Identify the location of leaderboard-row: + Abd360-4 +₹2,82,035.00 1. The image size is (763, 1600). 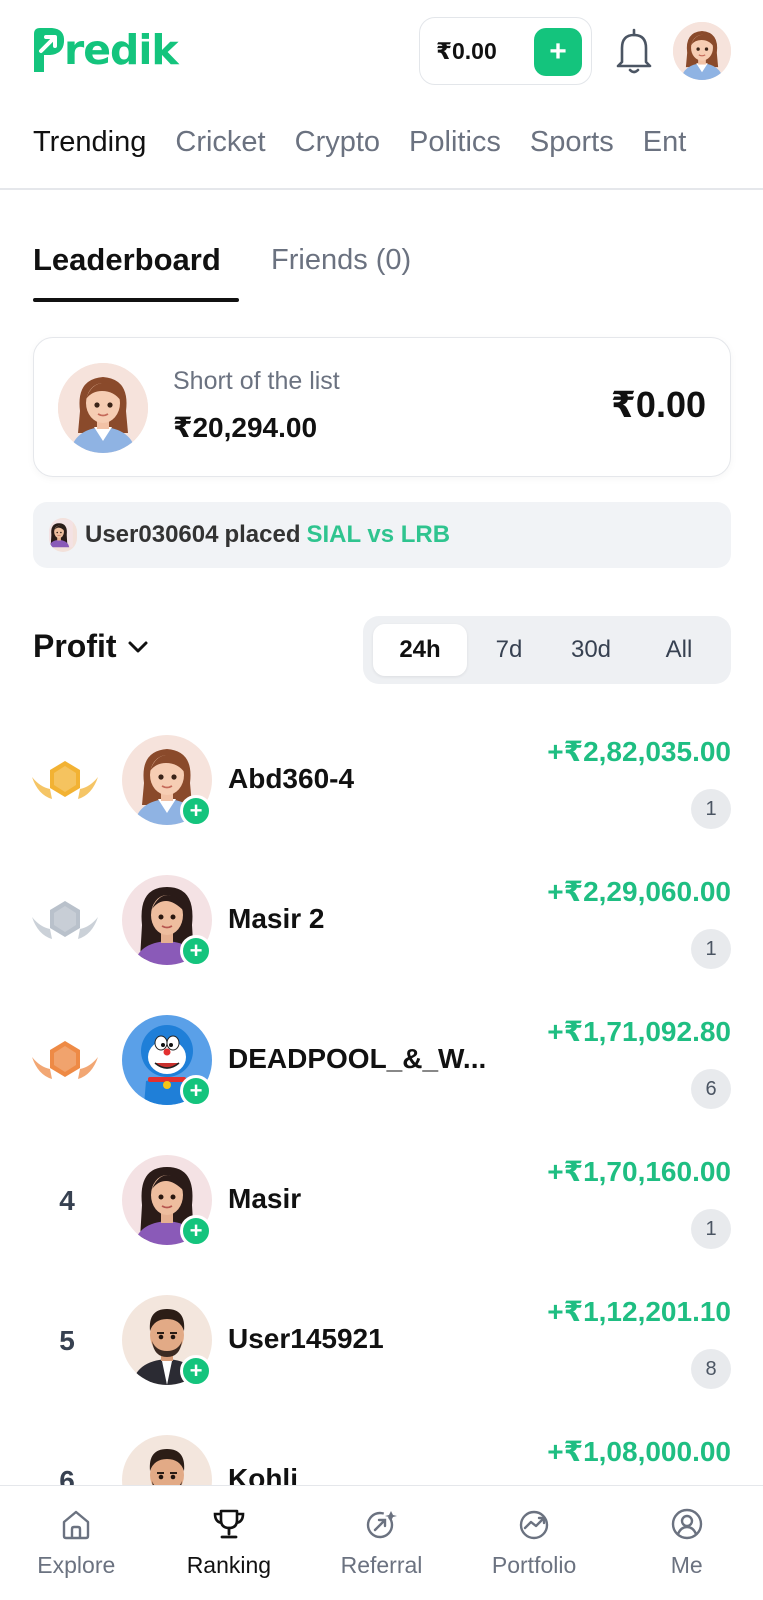
(381, 785).